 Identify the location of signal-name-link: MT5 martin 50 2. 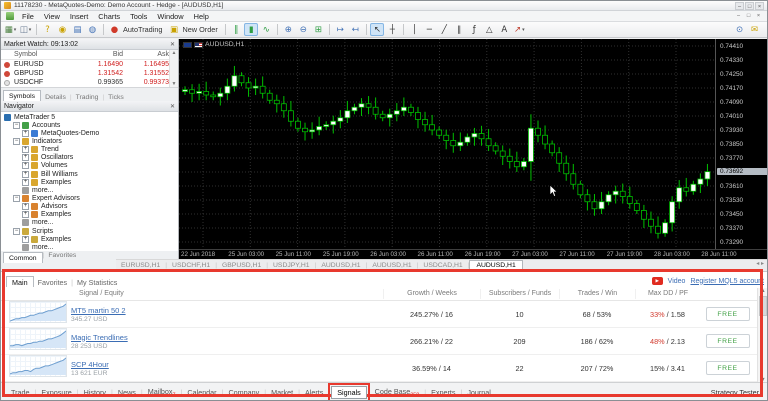
(227, 310).